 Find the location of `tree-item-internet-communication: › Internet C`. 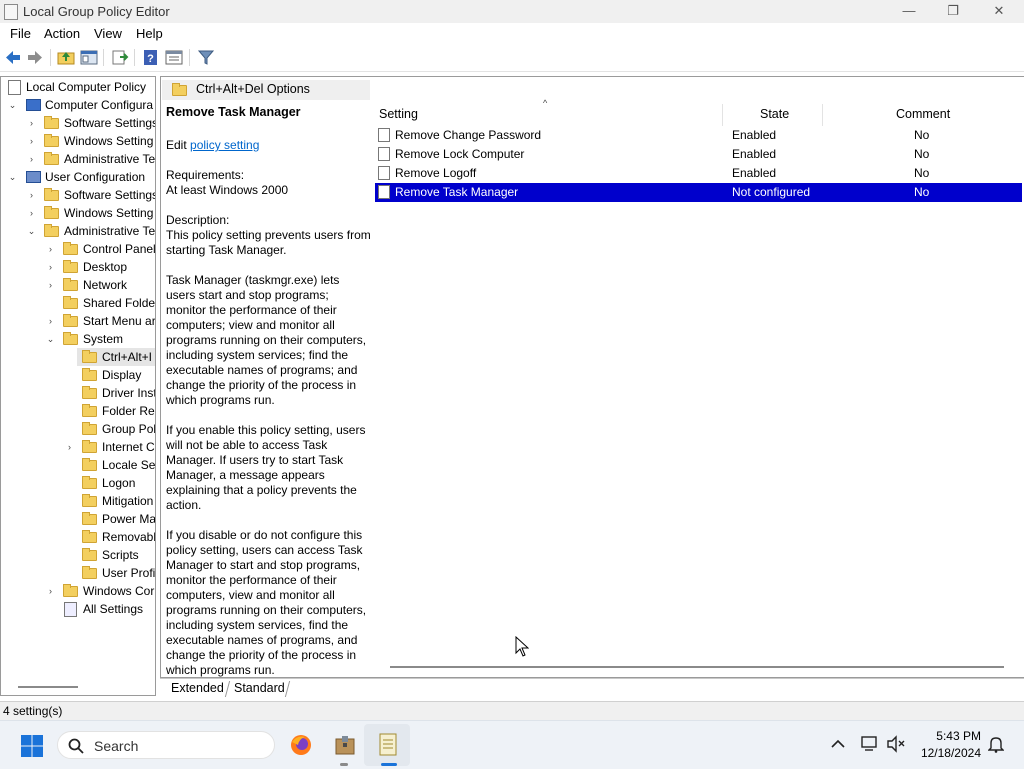

tree-item-internet-communication: › Internet C is located at coordinates (78, 447).